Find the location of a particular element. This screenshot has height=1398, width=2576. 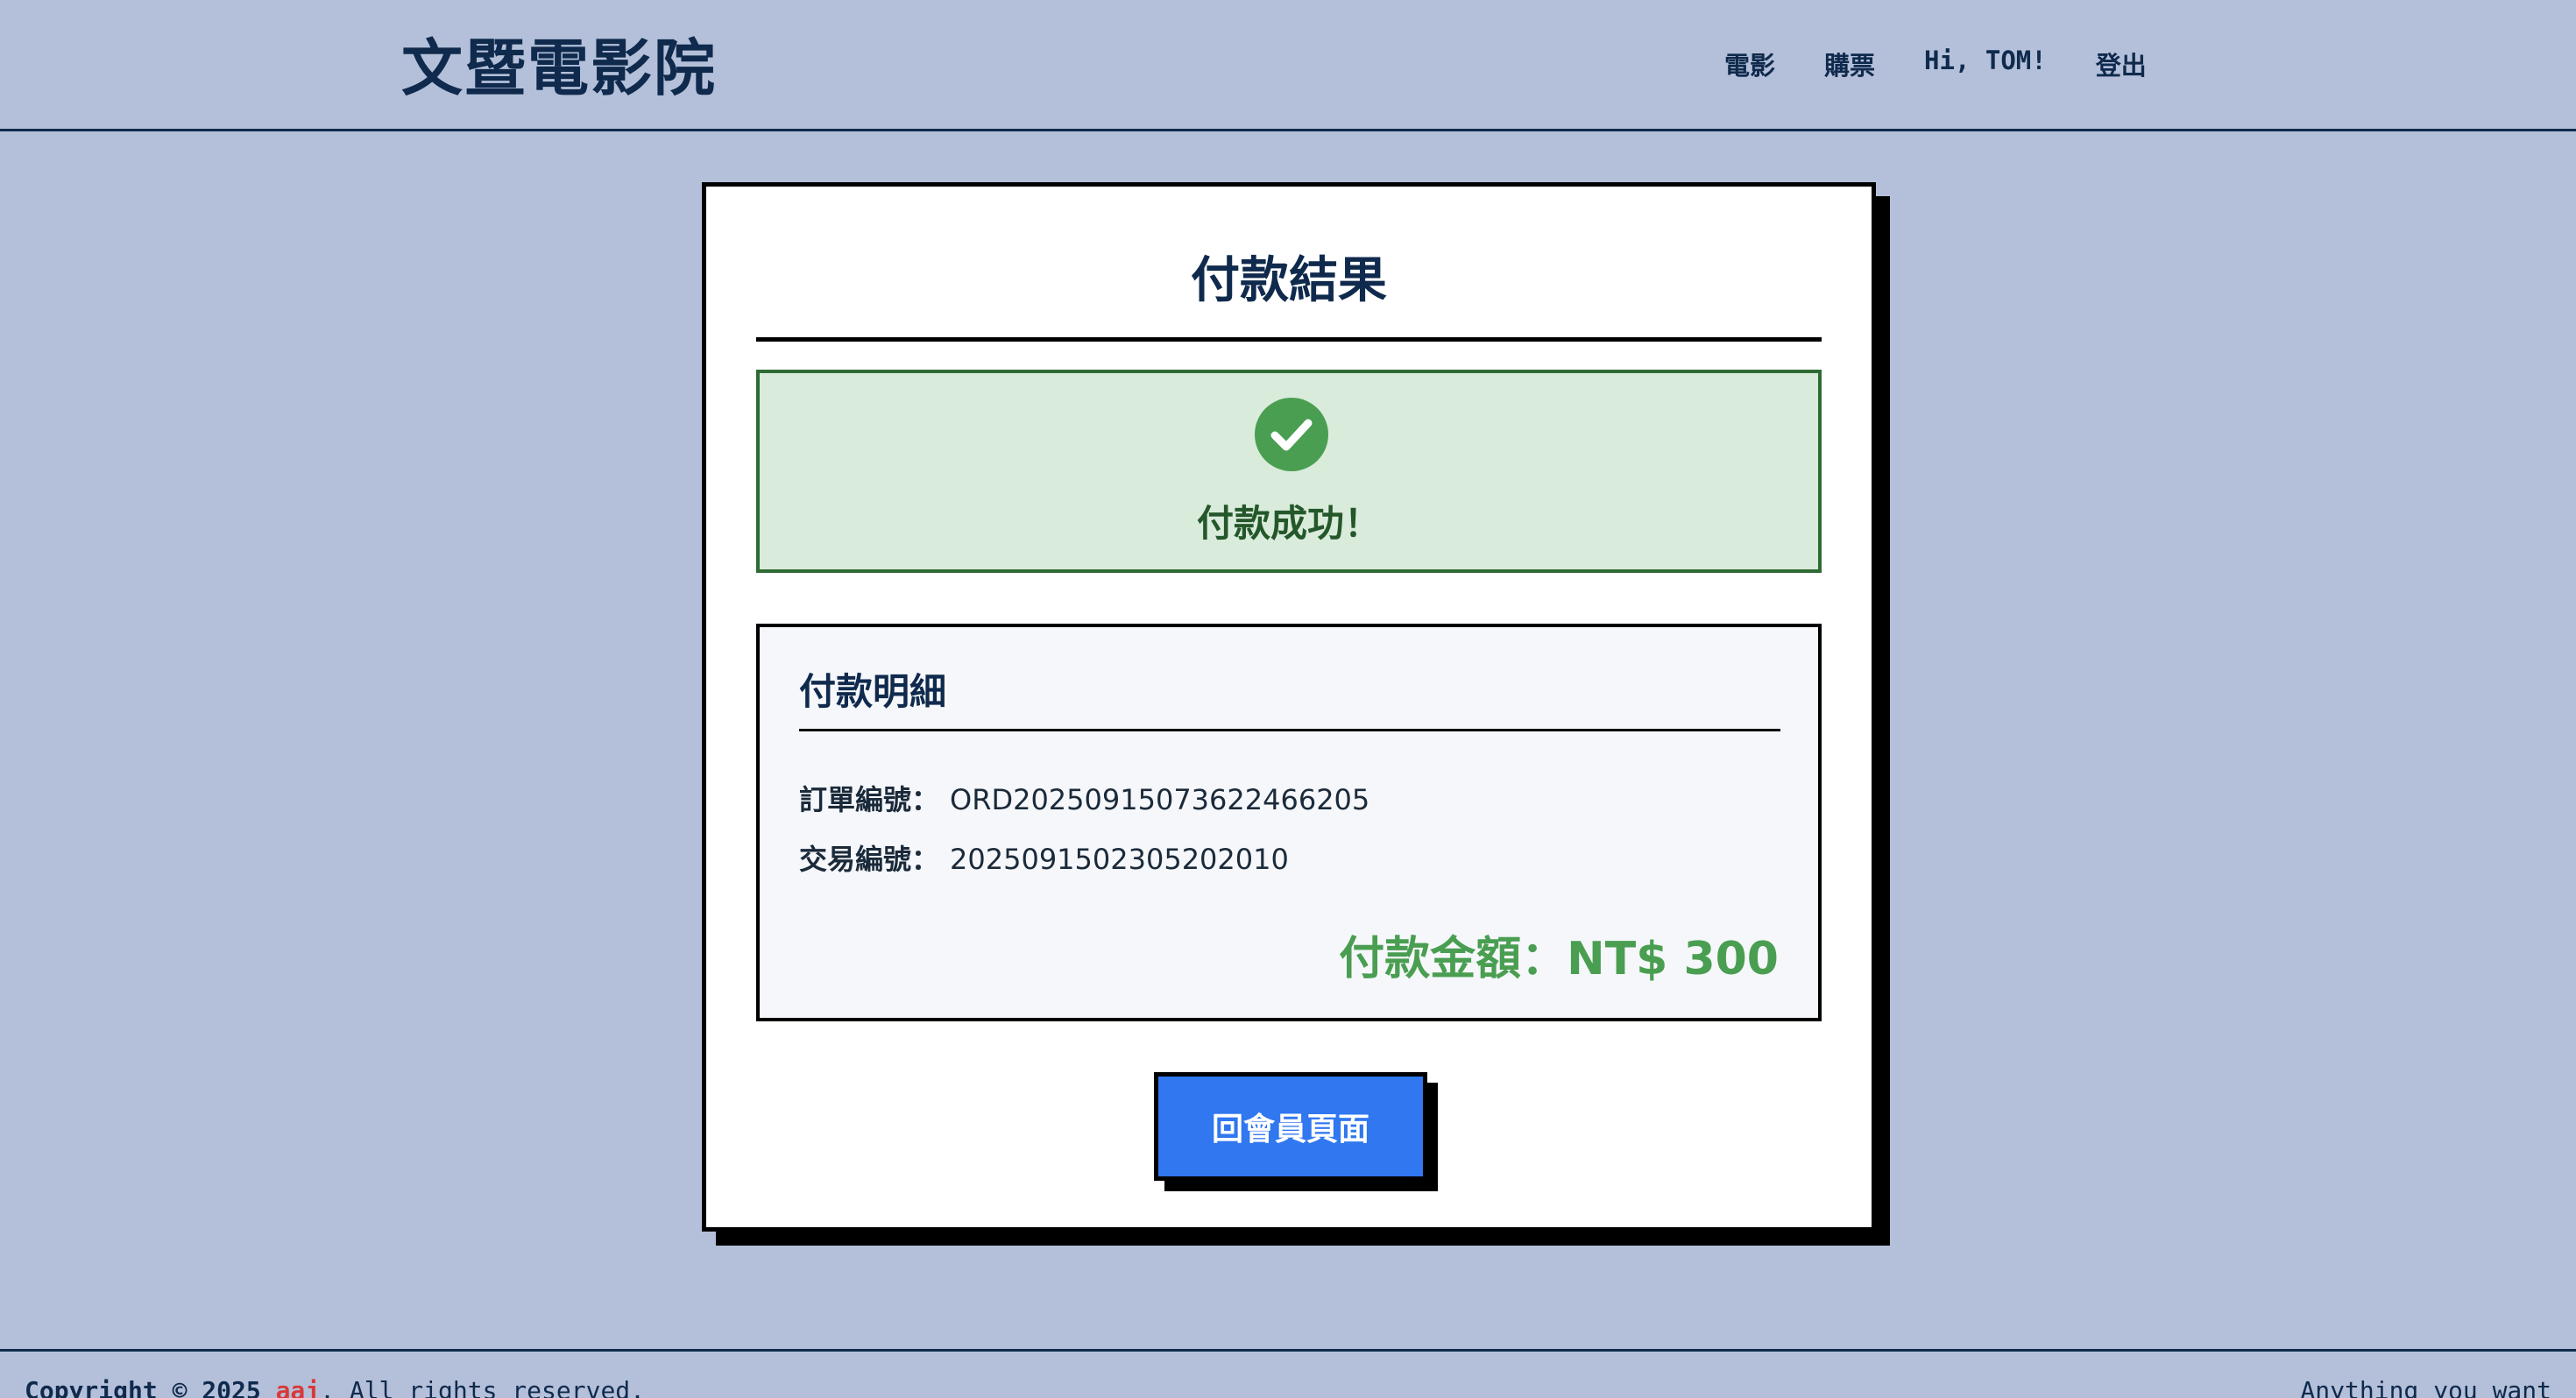

order-number-value: ORD20250915073622466205 is located at coordinates (1160, 799).